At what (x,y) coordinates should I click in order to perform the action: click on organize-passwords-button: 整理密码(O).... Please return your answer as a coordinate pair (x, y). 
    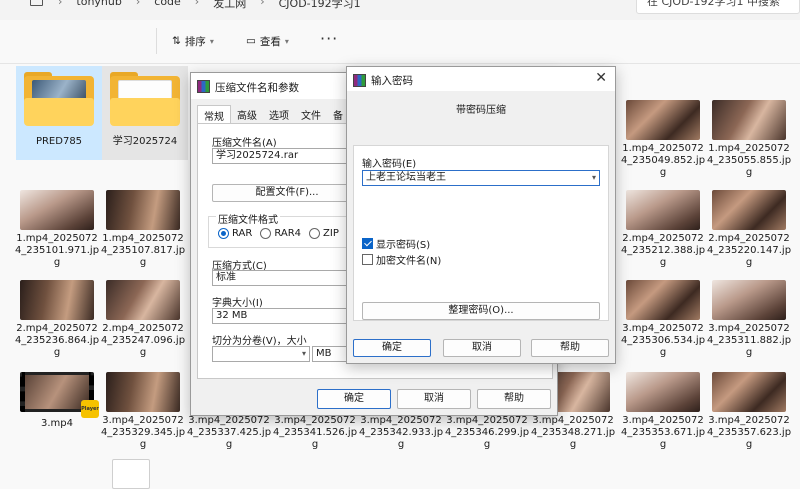
    Looking at the image, I should click on (481, 311).